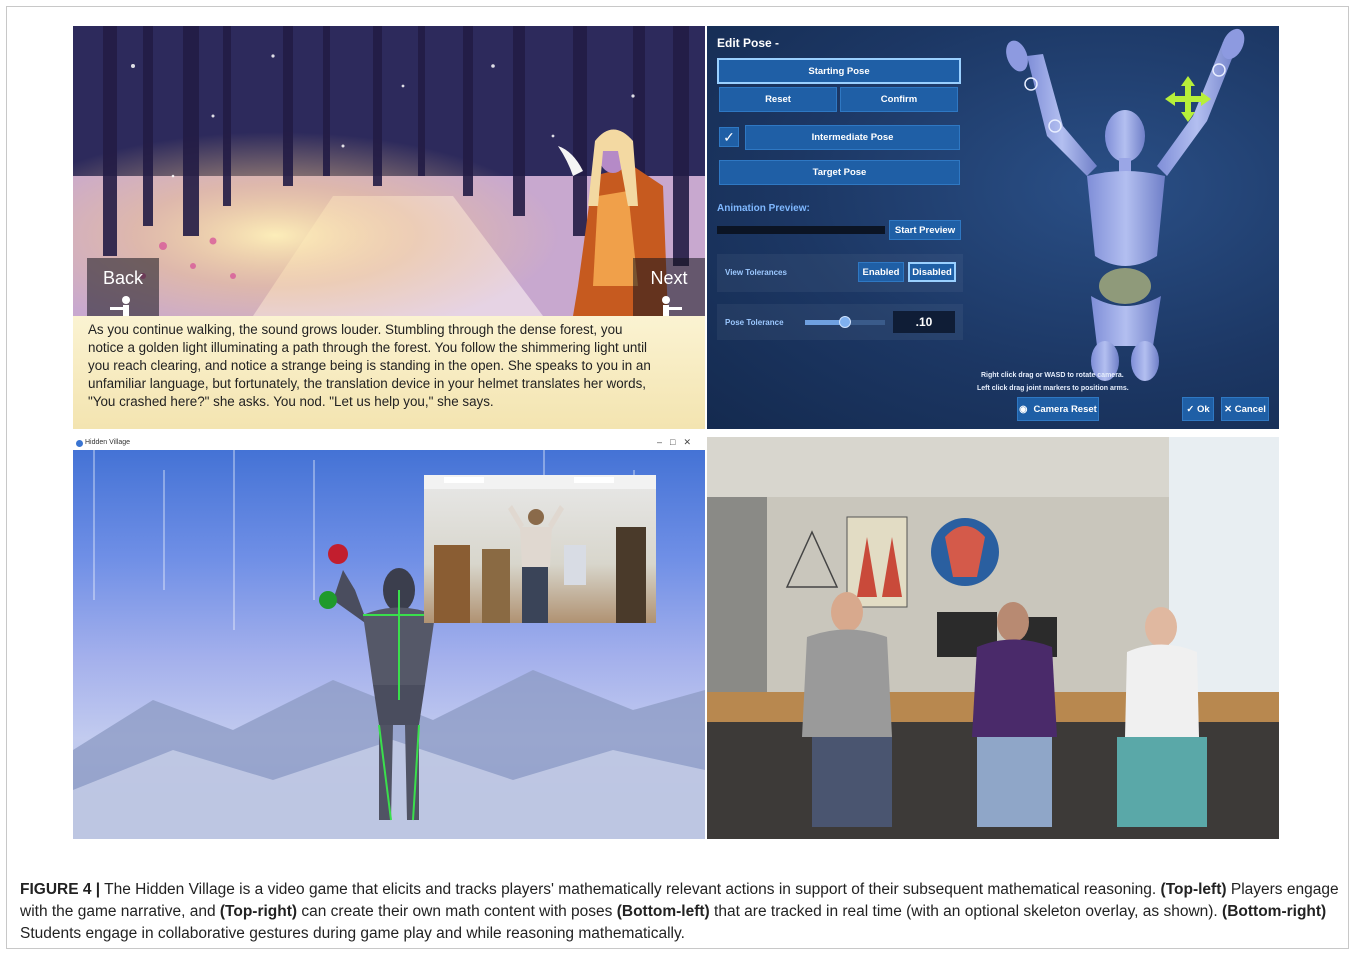 This screenshot has height=955, width=1355. What do you see at coordinates (748, 43) in the screenshot?
I see `edit-pose-title: Edit Pose -` at bounding box center [748, 43].